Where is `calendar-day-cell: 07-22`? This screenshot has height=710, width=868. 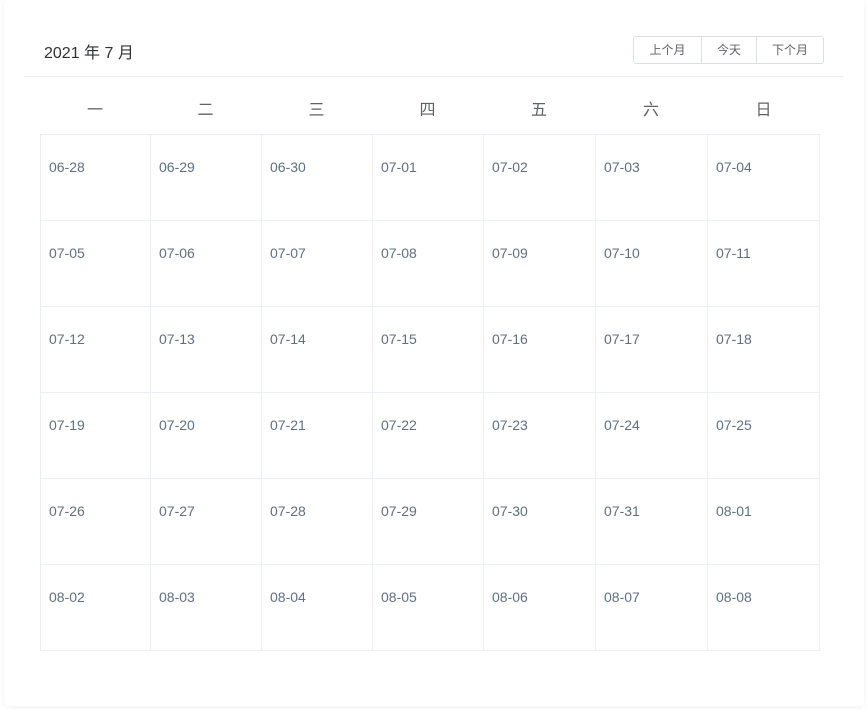 calendar-day-cell: 07-22 is located at coordinates (428, 436).